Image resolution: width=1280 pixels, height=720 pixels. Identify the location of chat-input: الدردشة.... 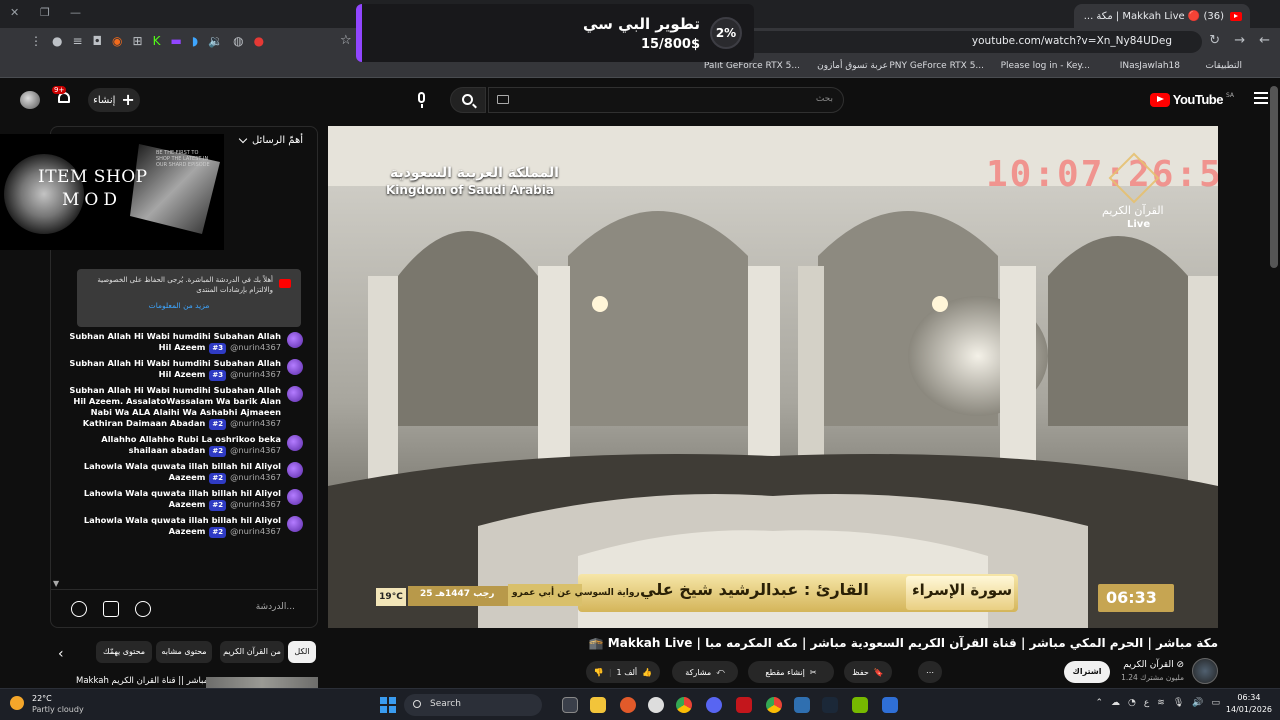
(184, 608).